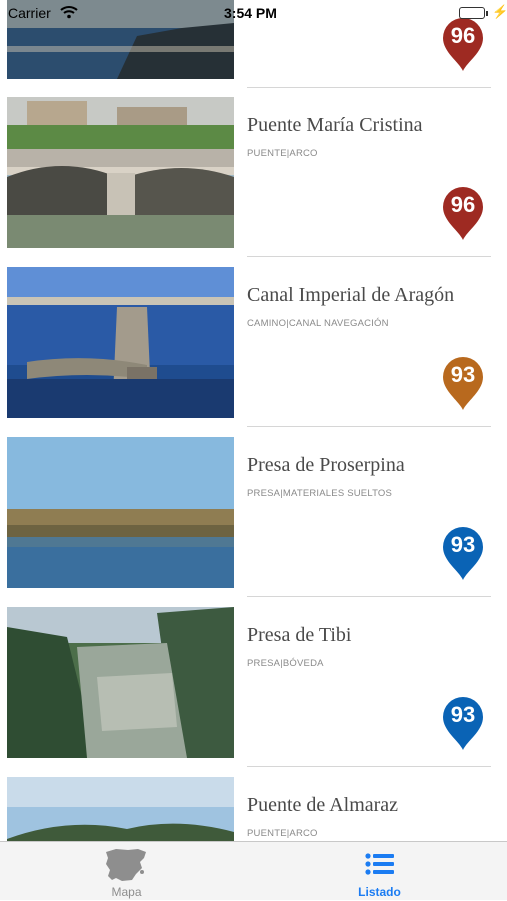  What do you see at coordinates (320, 493) in the screenshot?
I see `item-subtitle: PRESA|MATERIALES SUELTOS` at bounding box center [320, 493].